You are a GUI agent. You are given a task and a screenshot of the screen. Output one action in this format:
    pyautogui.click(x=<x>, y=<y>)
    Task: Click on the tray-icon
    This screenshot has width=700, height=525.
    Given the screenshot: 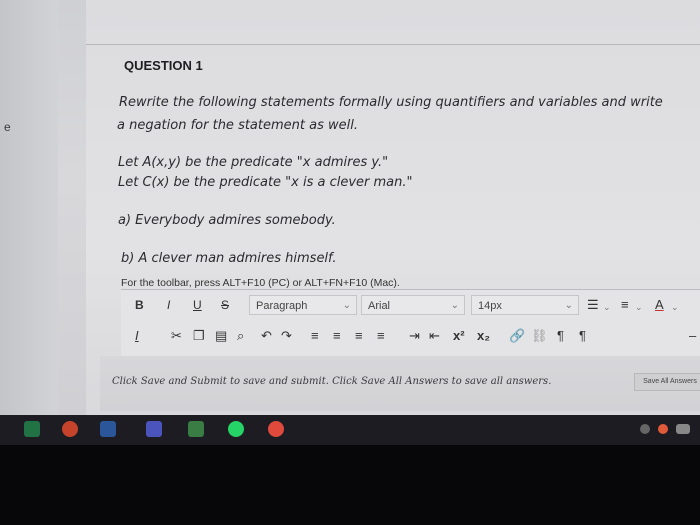 What is the action you would take?
    pyautogui.click(x=645, y=429)
    